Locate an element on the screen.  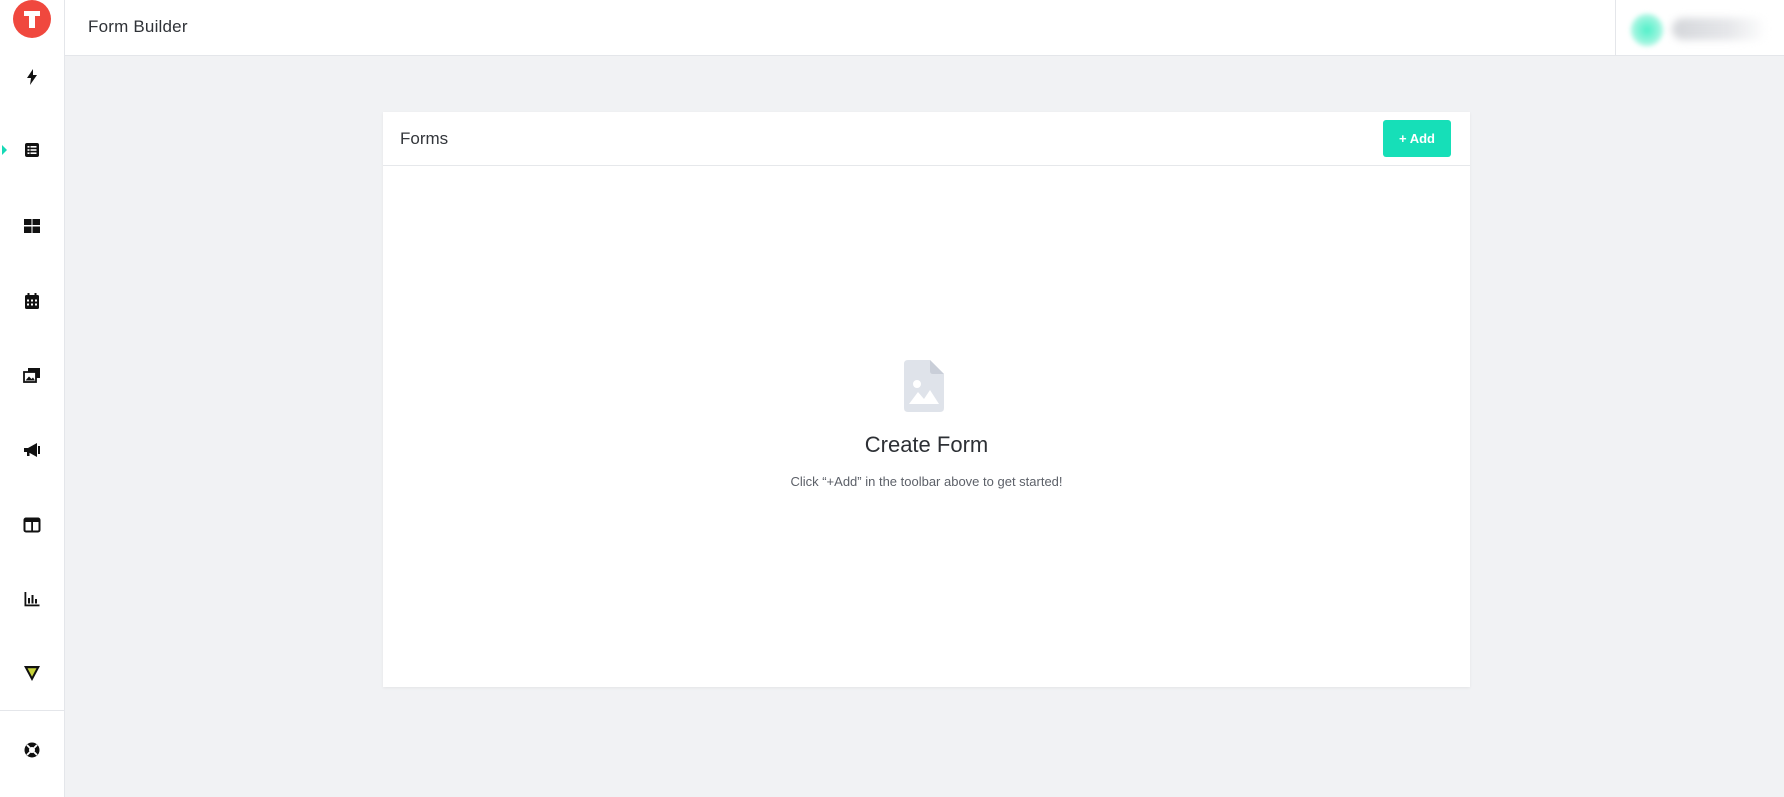
lightning-icon is located at coordinates (32, 77).